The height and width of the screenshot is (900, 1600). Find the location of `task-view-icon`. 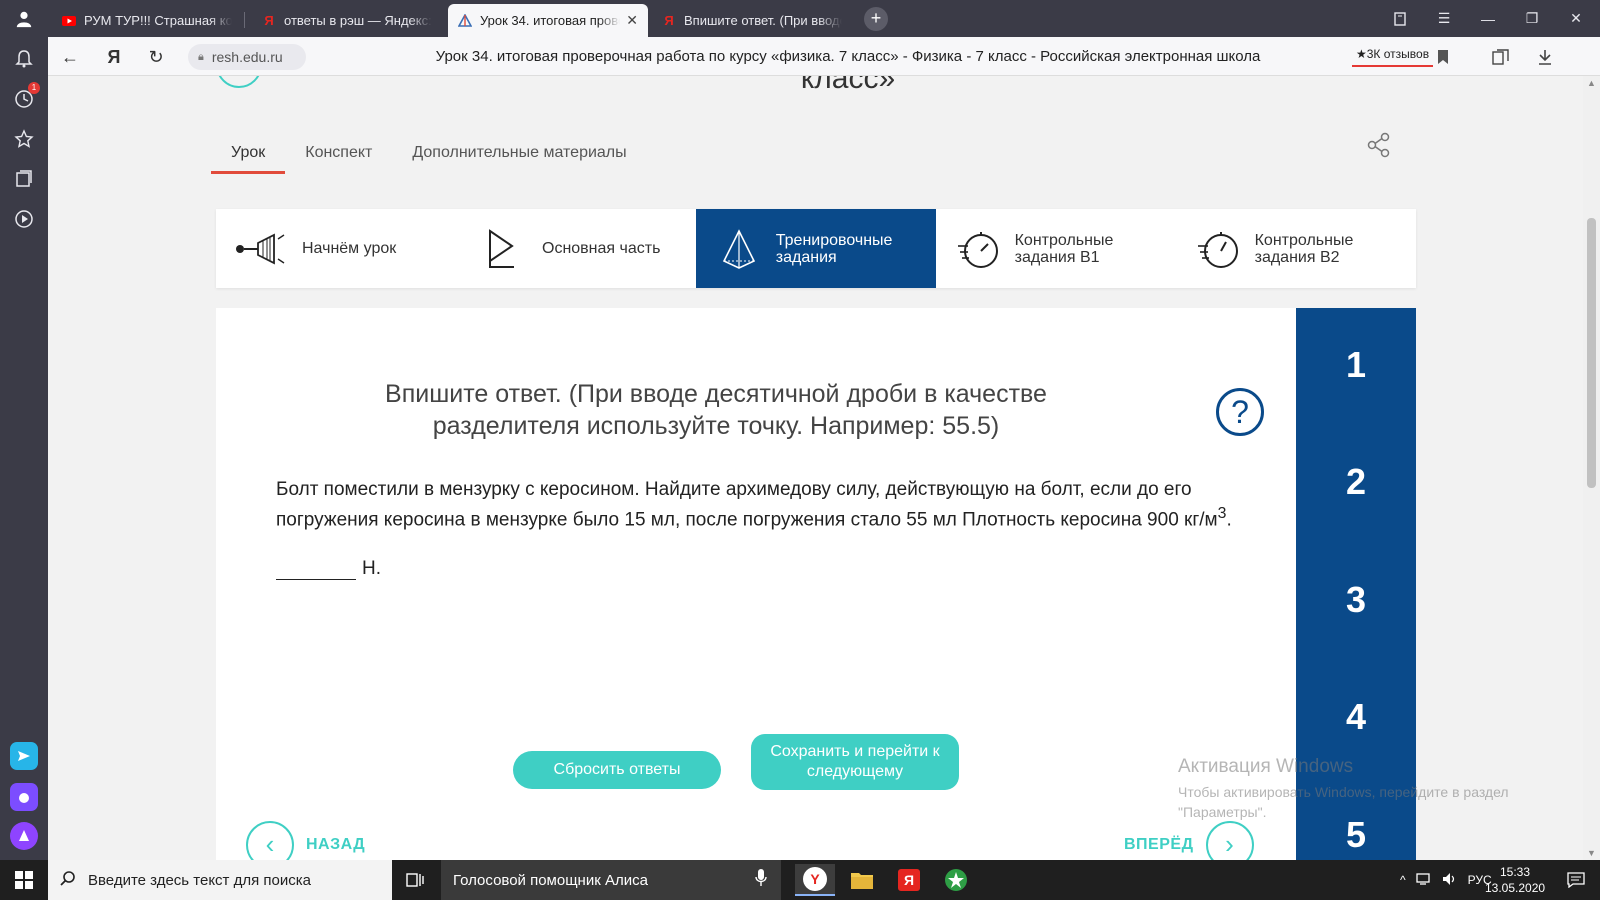

task-view-icon is located at coordinates (415, 880).